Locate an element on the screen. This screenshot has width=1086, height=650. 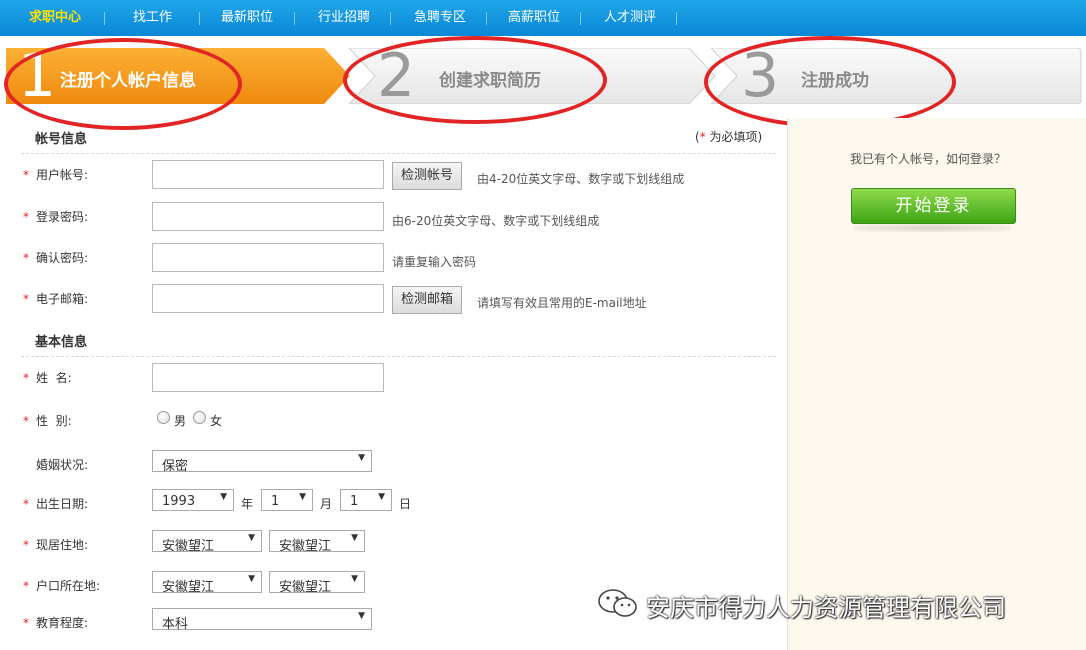
name-label: 姓 名: is located at coordinates (54, 378).